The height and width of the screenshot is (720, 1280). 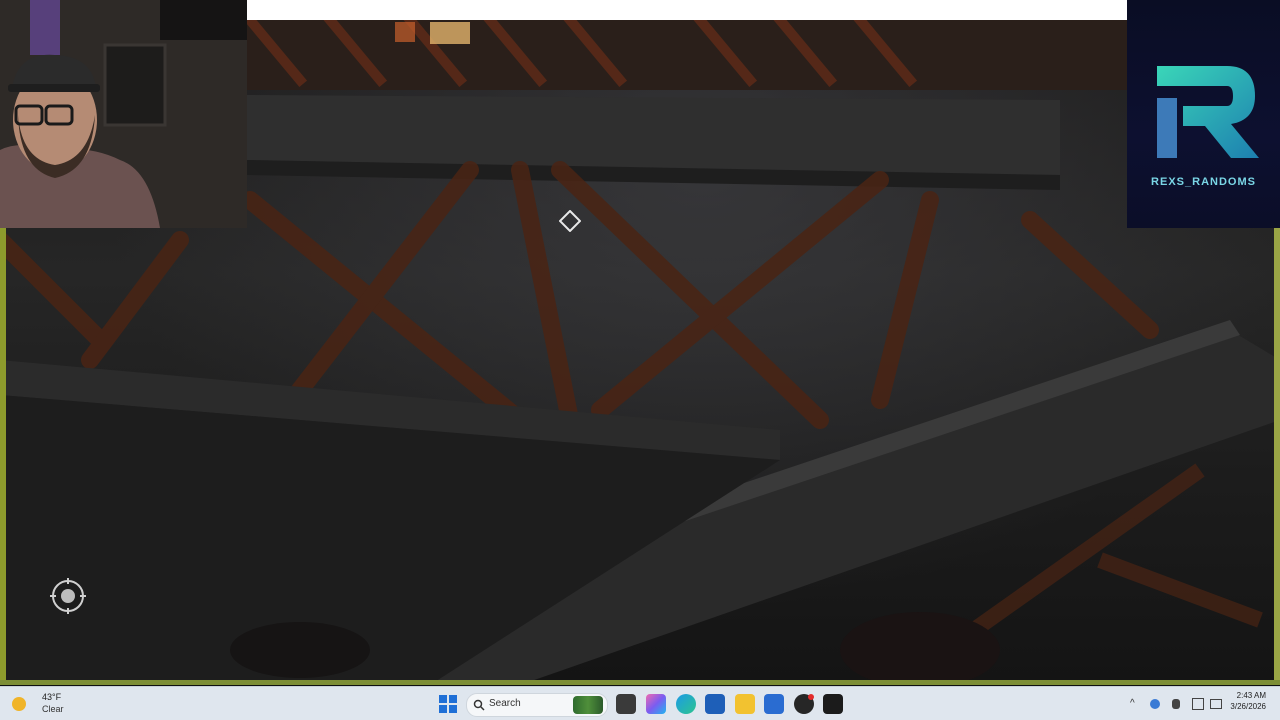 What do you see at coordinates (640, 703) in the screenshot?
I see `windows-taskbar: 43°F Clear Search ^ 2:43 AM 3/26/2026` at bounding box center [640, 703].